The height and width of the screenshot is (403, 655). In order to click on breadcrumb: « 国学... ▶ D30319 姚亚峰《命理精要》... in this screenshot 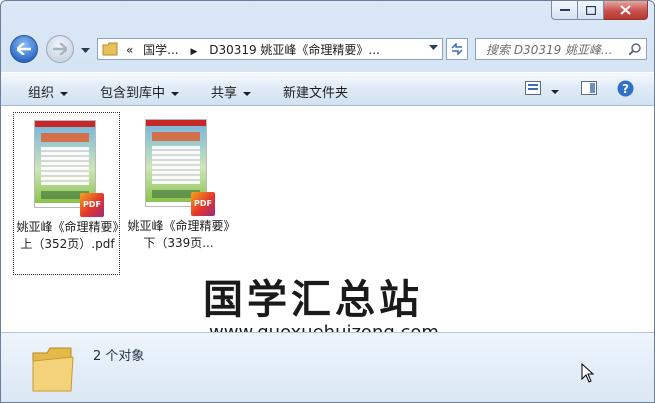, I will do `click(253, 49)`.